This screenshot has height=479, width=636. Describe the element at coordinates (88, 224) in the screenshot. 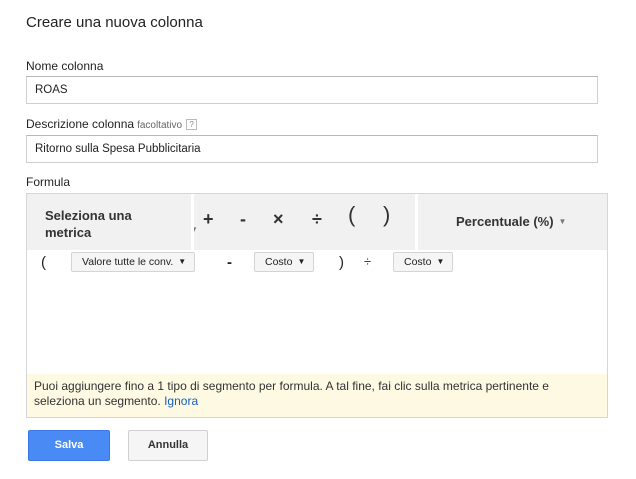

I see `metric-select-label: Seleziona una metrica` at that location.